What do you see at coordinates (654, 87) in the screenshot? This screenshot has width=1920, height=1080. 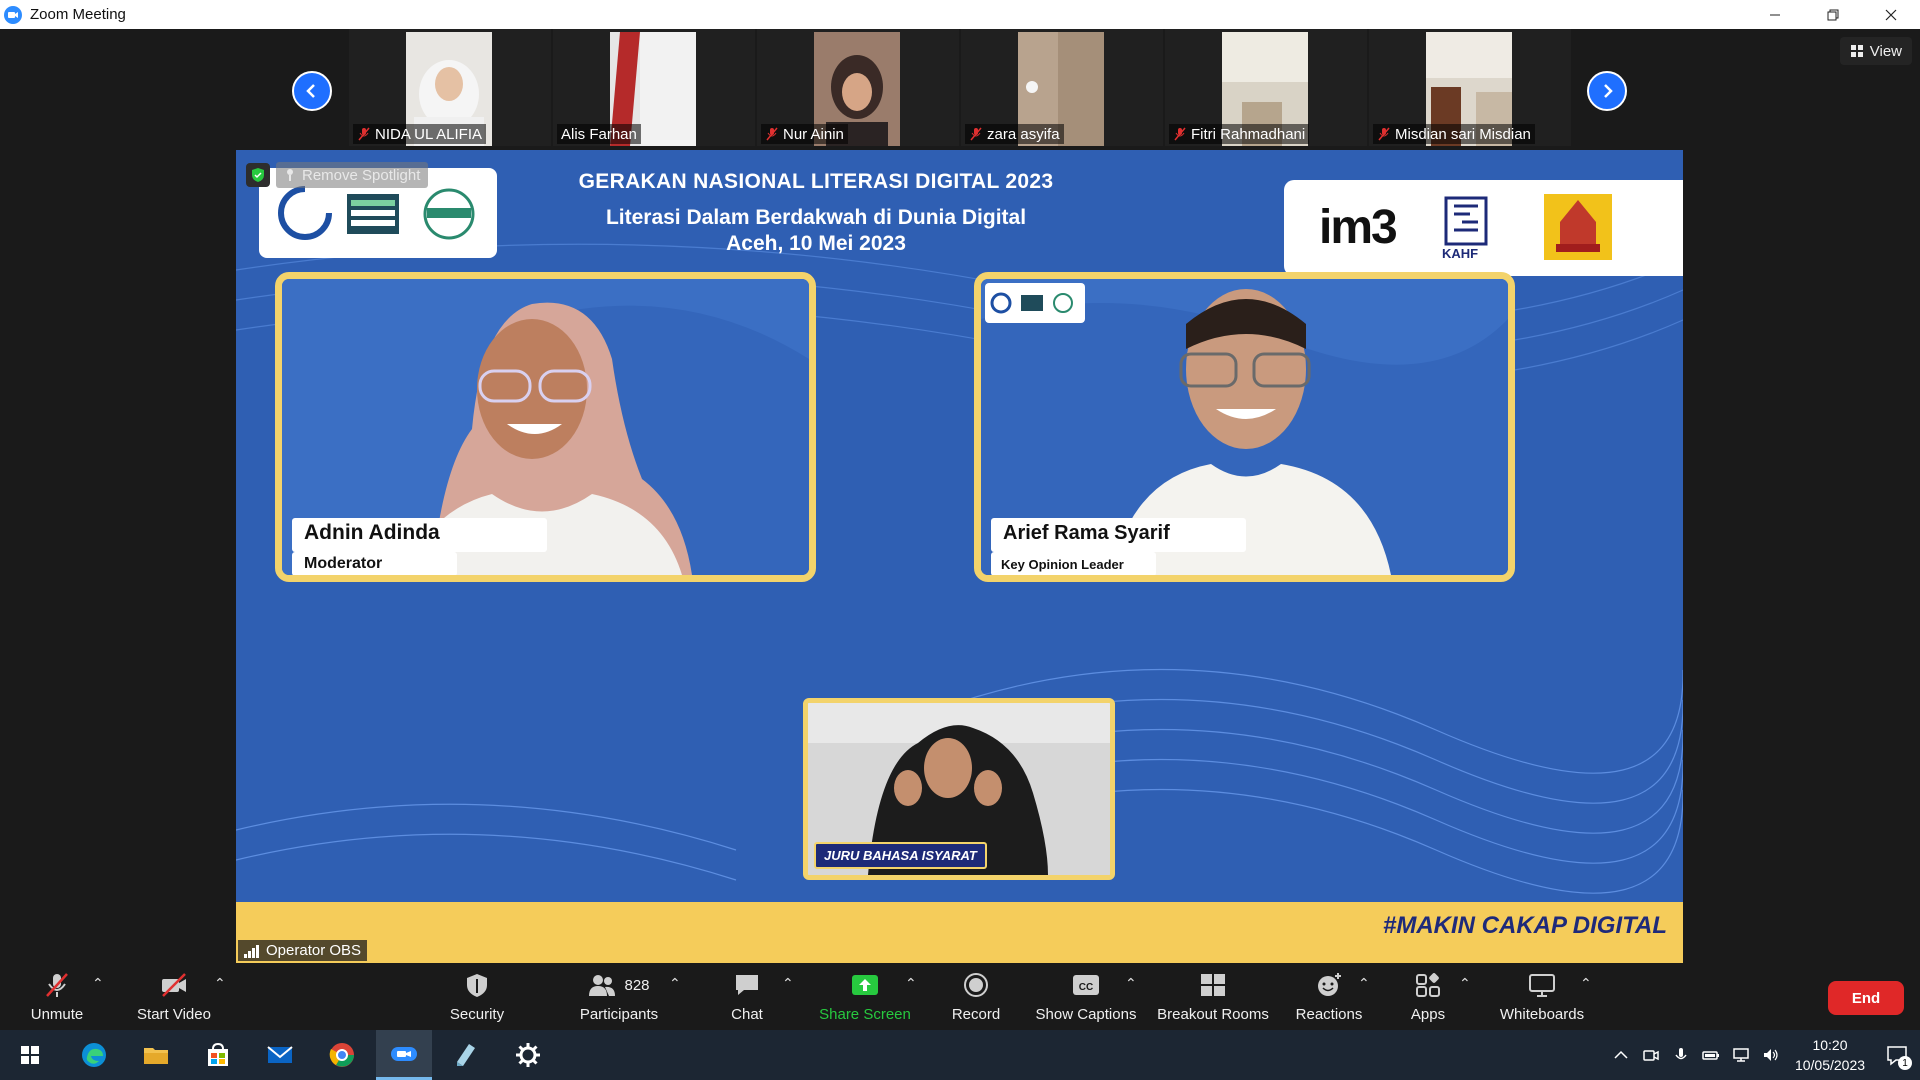 I see `participant-thumbnail: Alis Farhan` at bounding box center [654, 87].